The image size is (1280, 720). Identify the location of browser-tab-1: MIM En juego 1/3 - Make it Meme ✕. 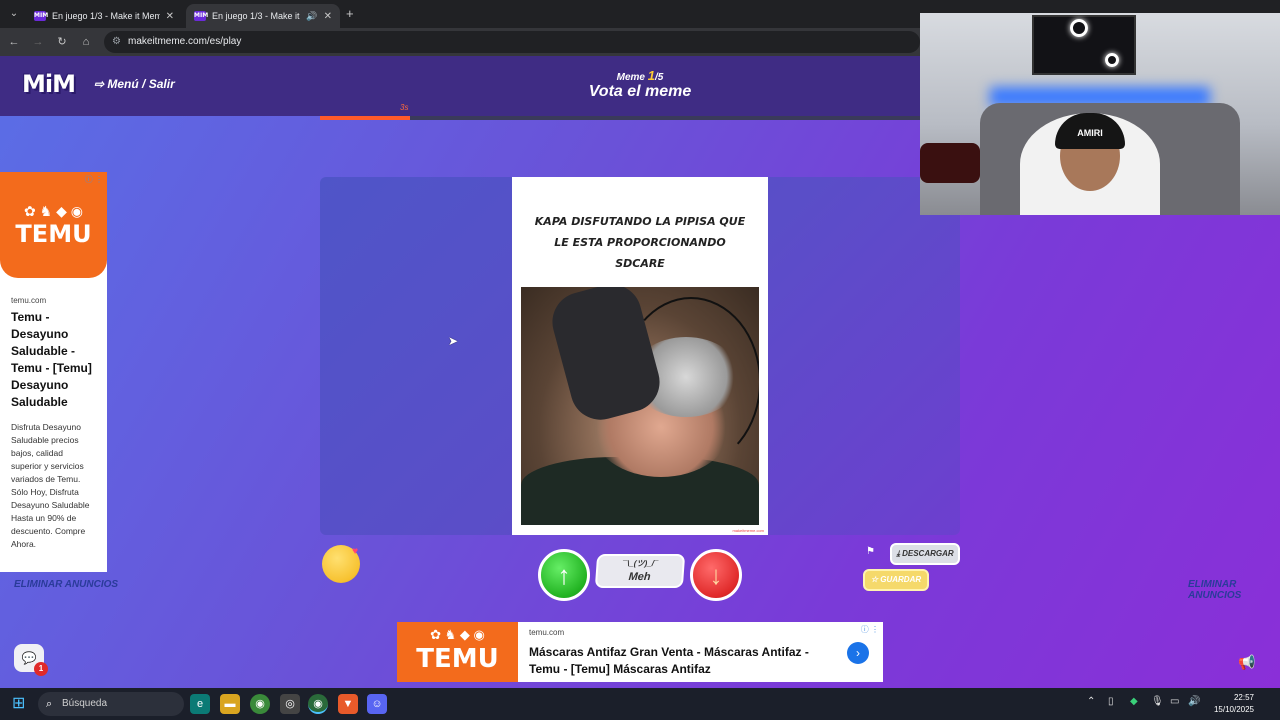
(104, 16).